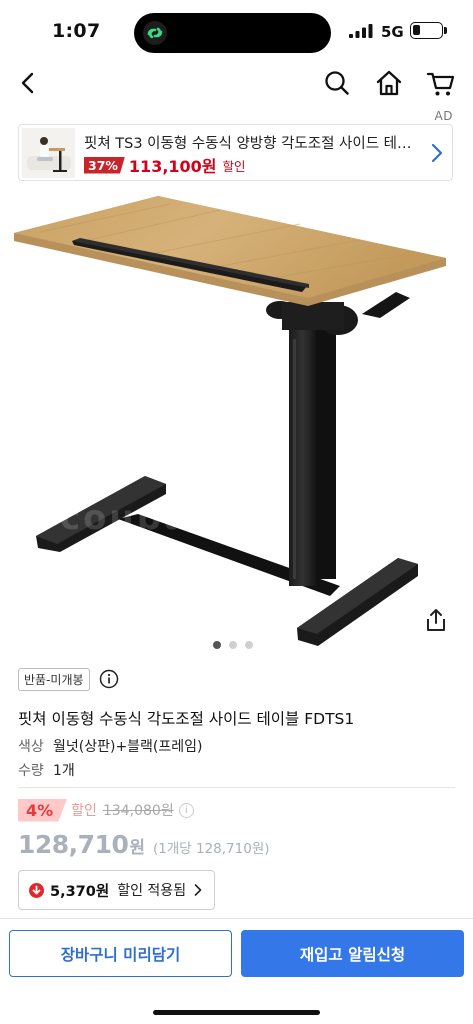  What do you see at coordinates (36, 890) in the screenshot?
I see `arrow-down-circle-icon` at bounding box center [36, 890].